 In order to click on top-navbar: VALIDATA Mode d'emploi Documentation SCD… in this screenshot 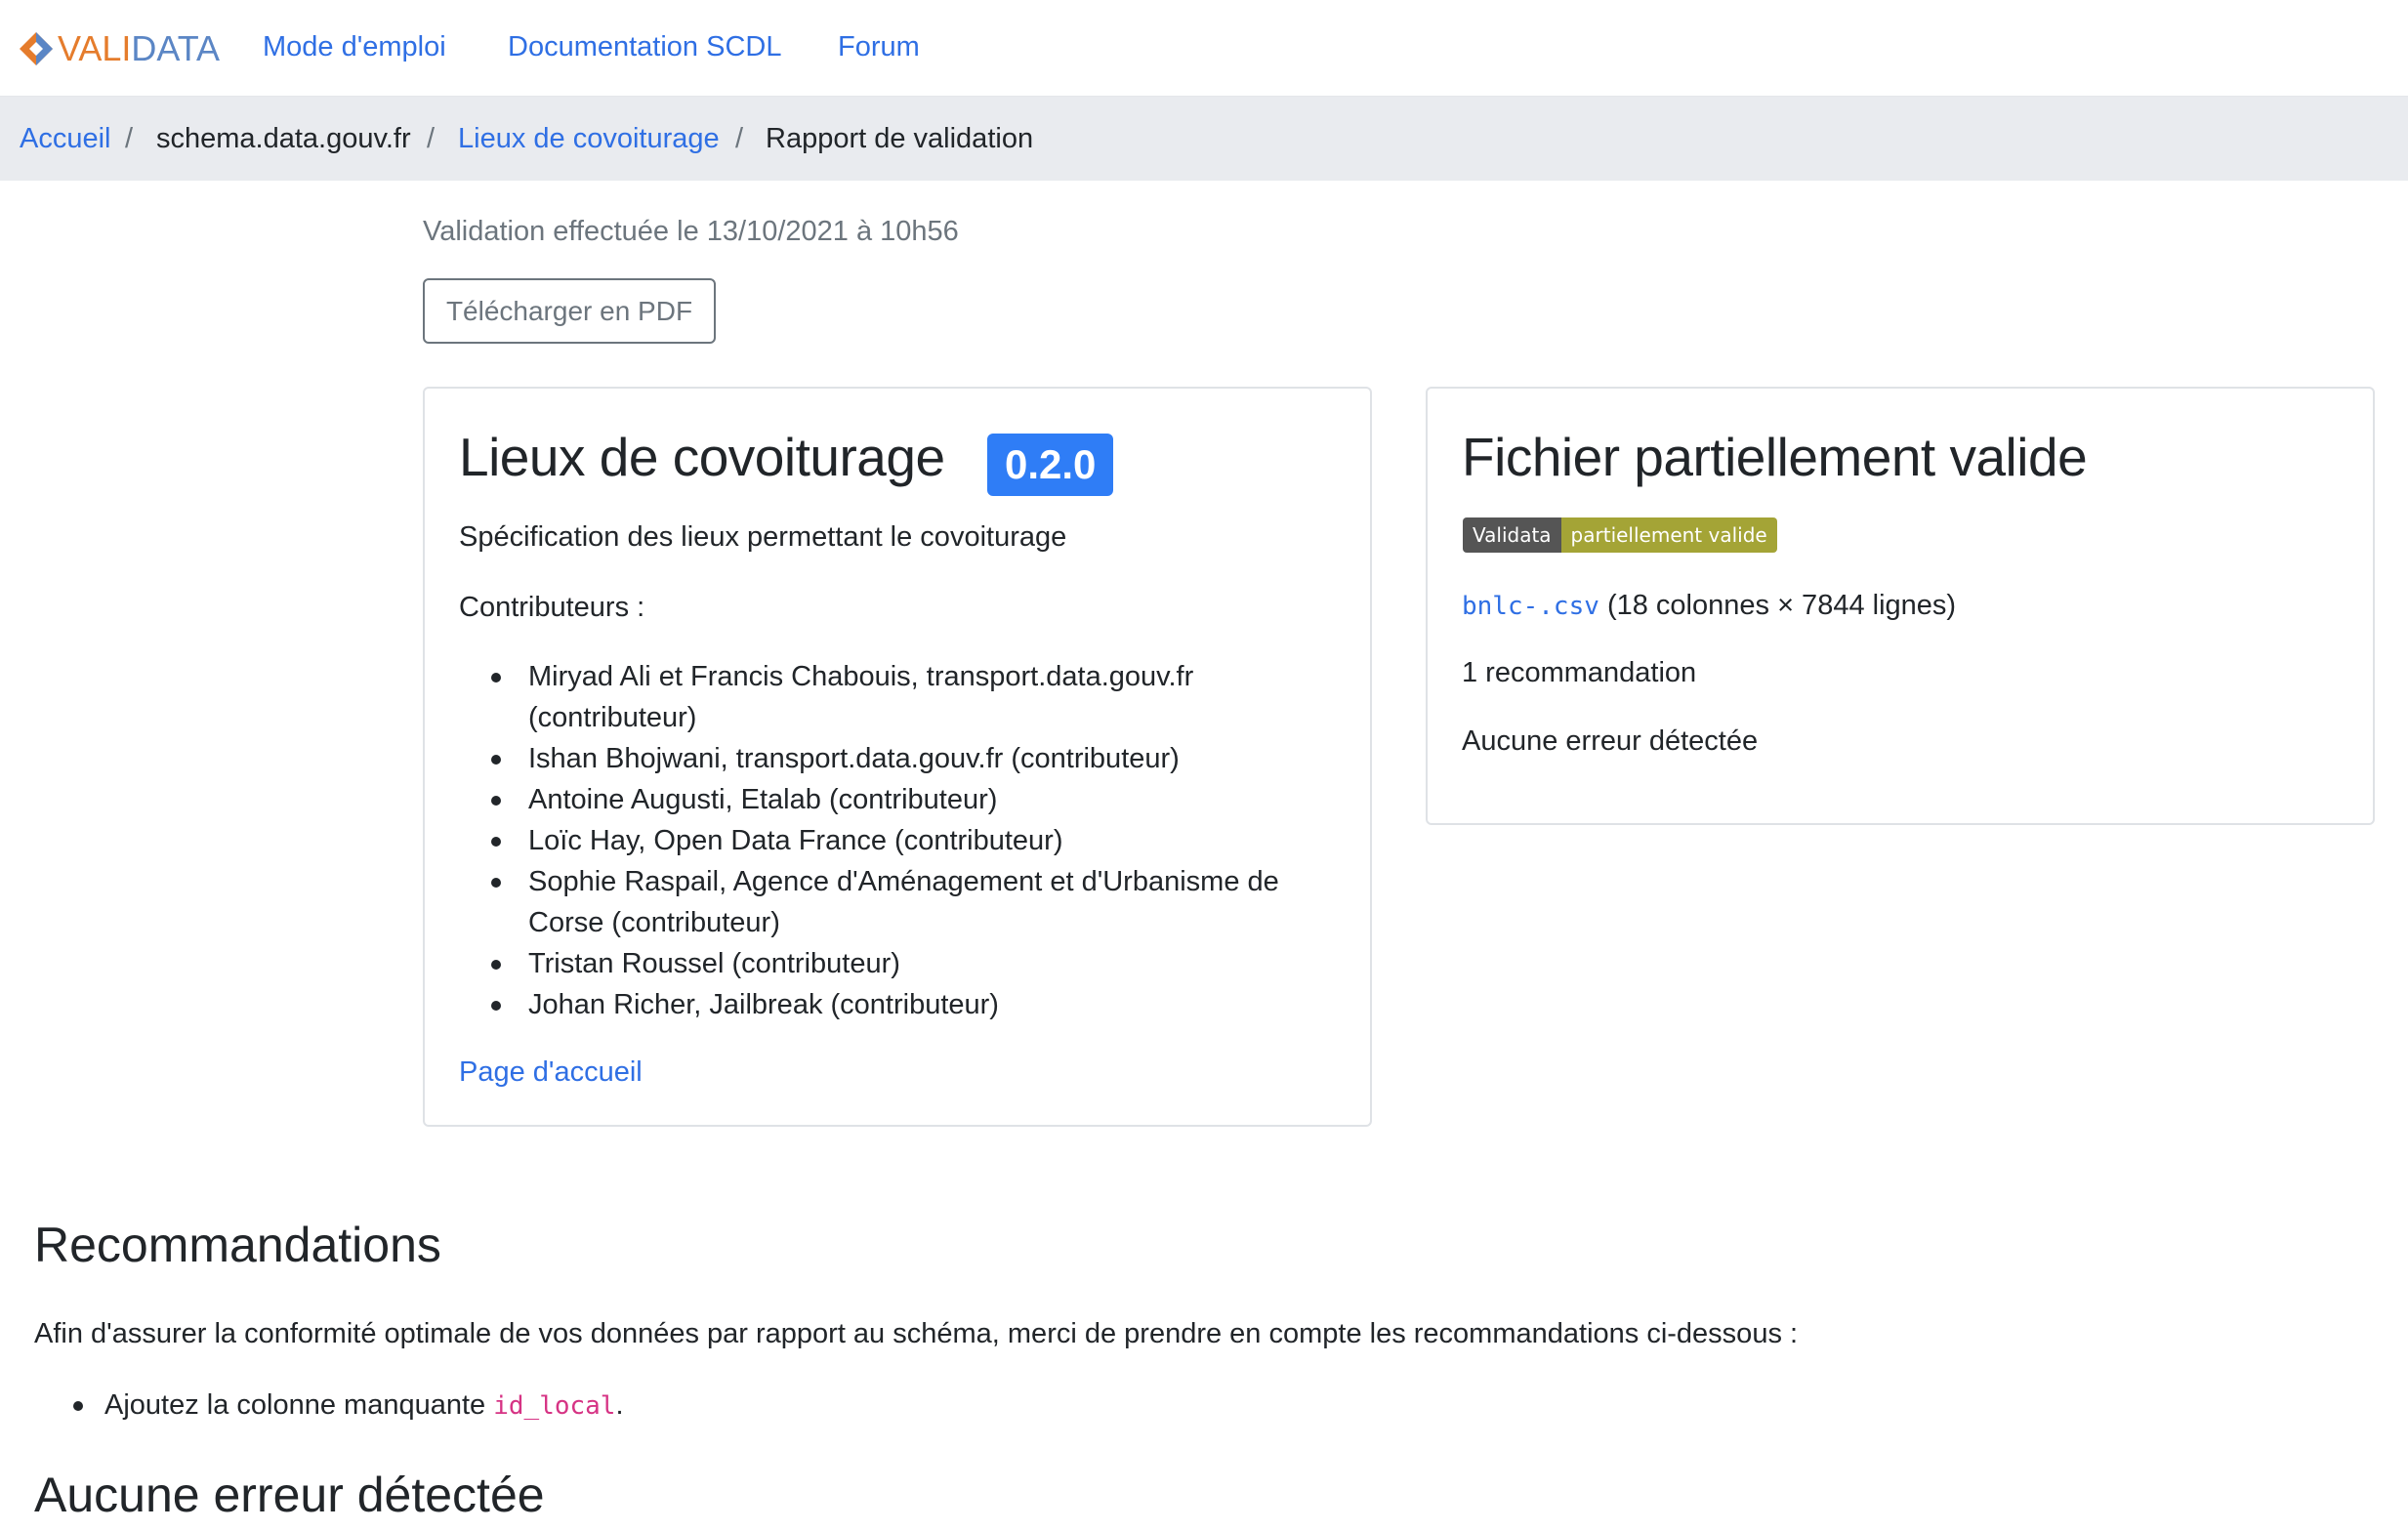, I will do `click(1204, 48)`.